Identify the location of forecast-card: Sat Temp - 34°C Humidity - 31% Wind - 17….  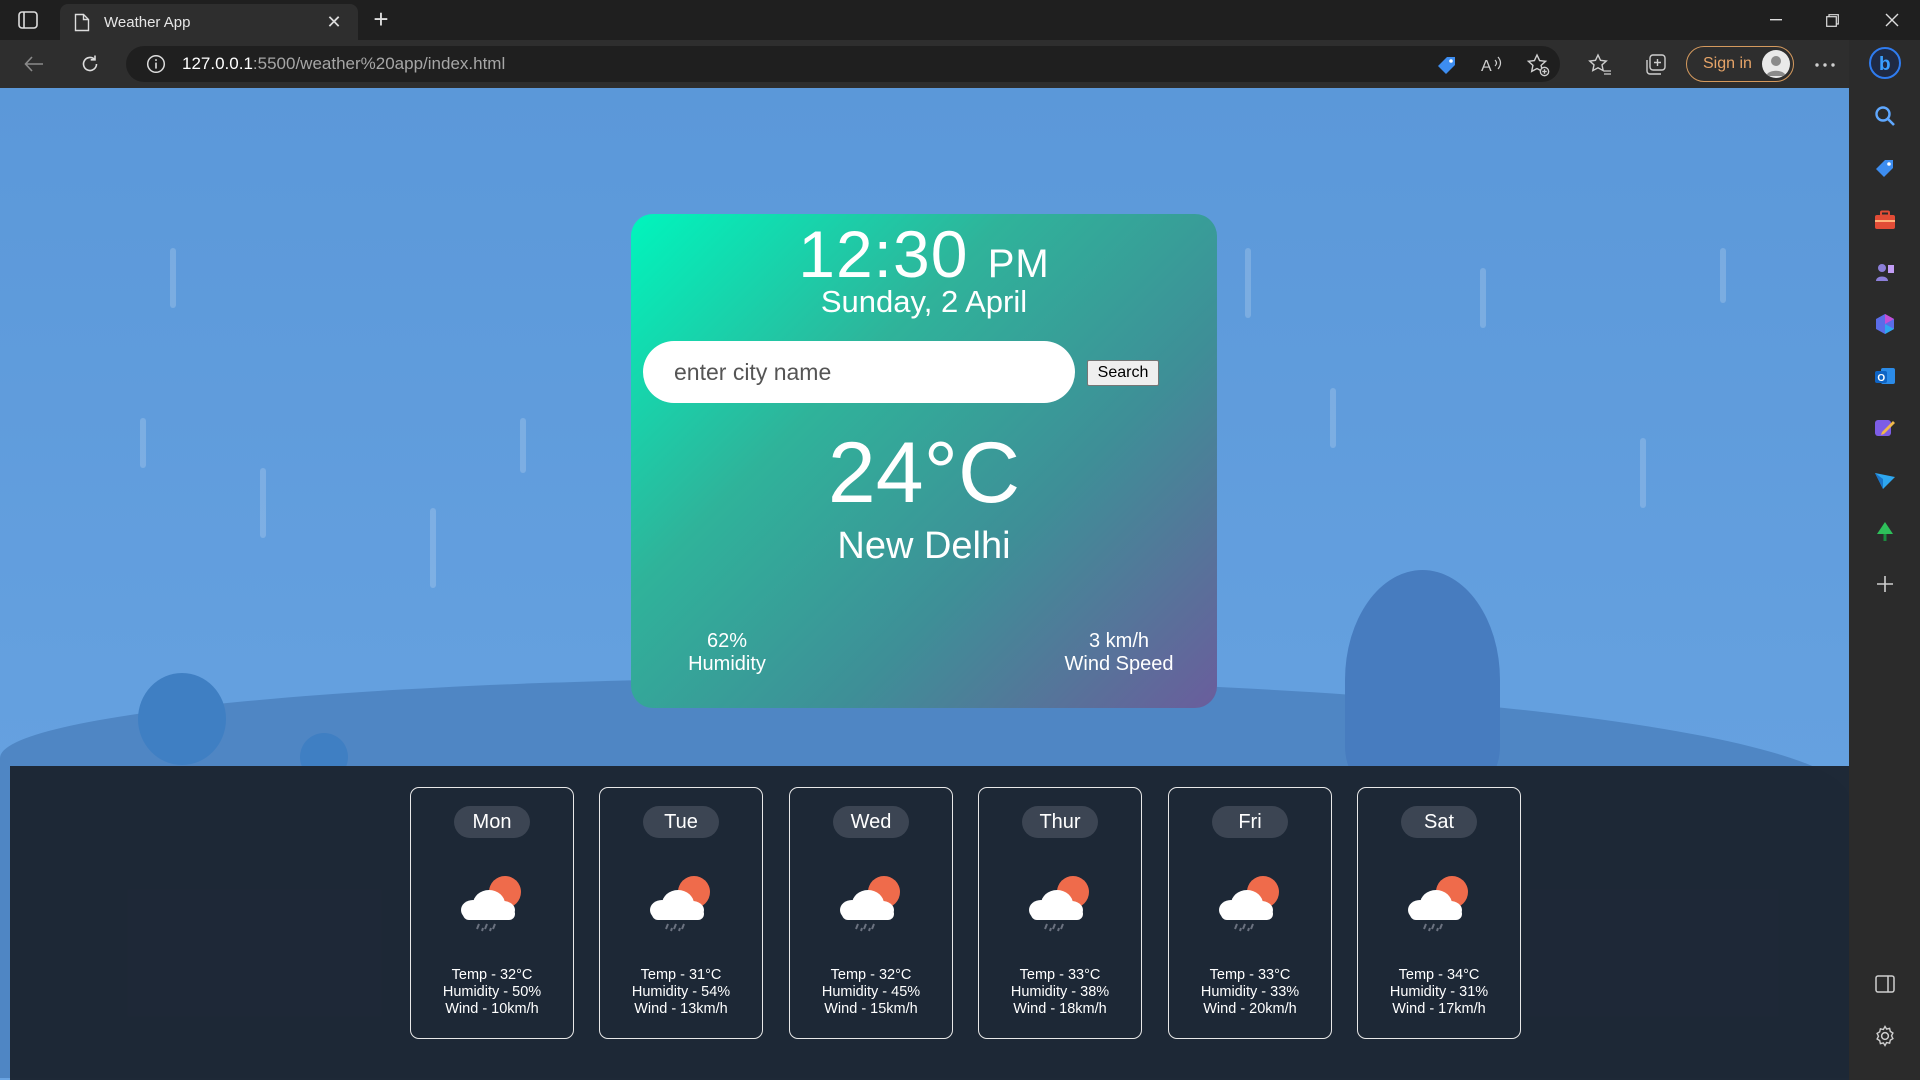
(1439, 913).